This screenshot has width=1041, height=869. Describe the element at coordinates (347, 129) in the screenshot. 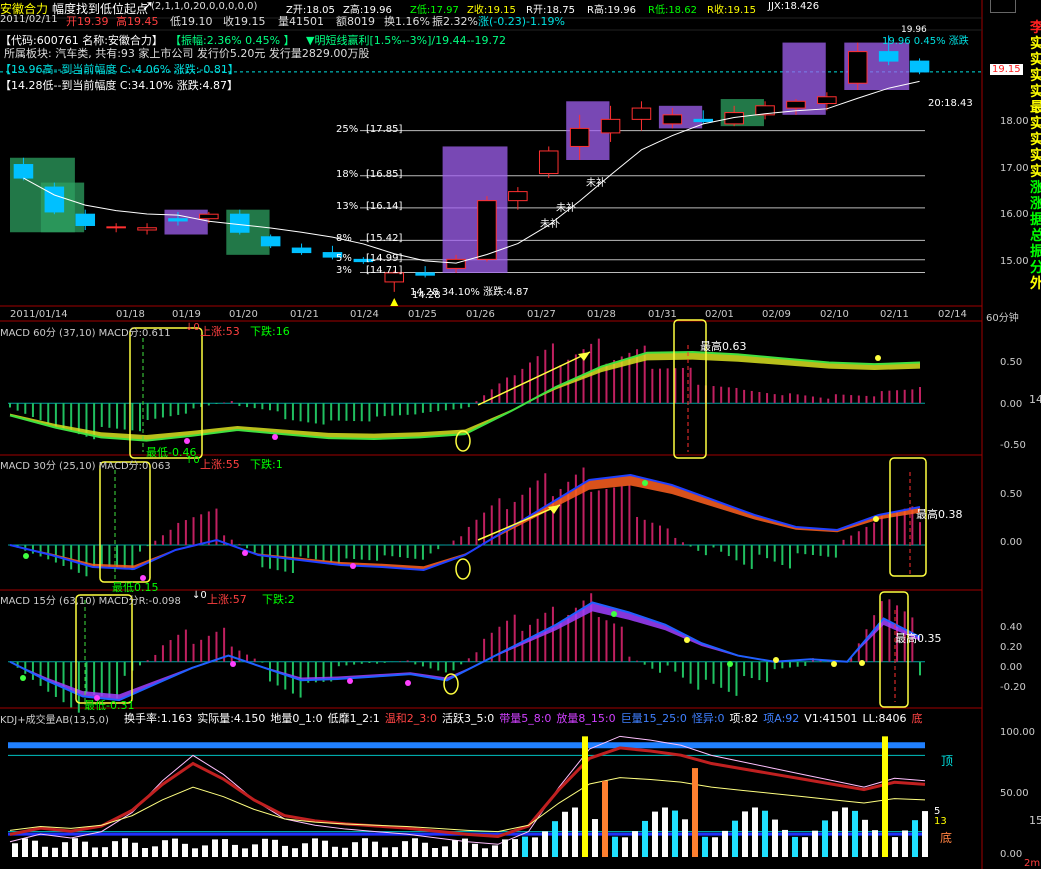

I see `level-pct: 25%` at that location.